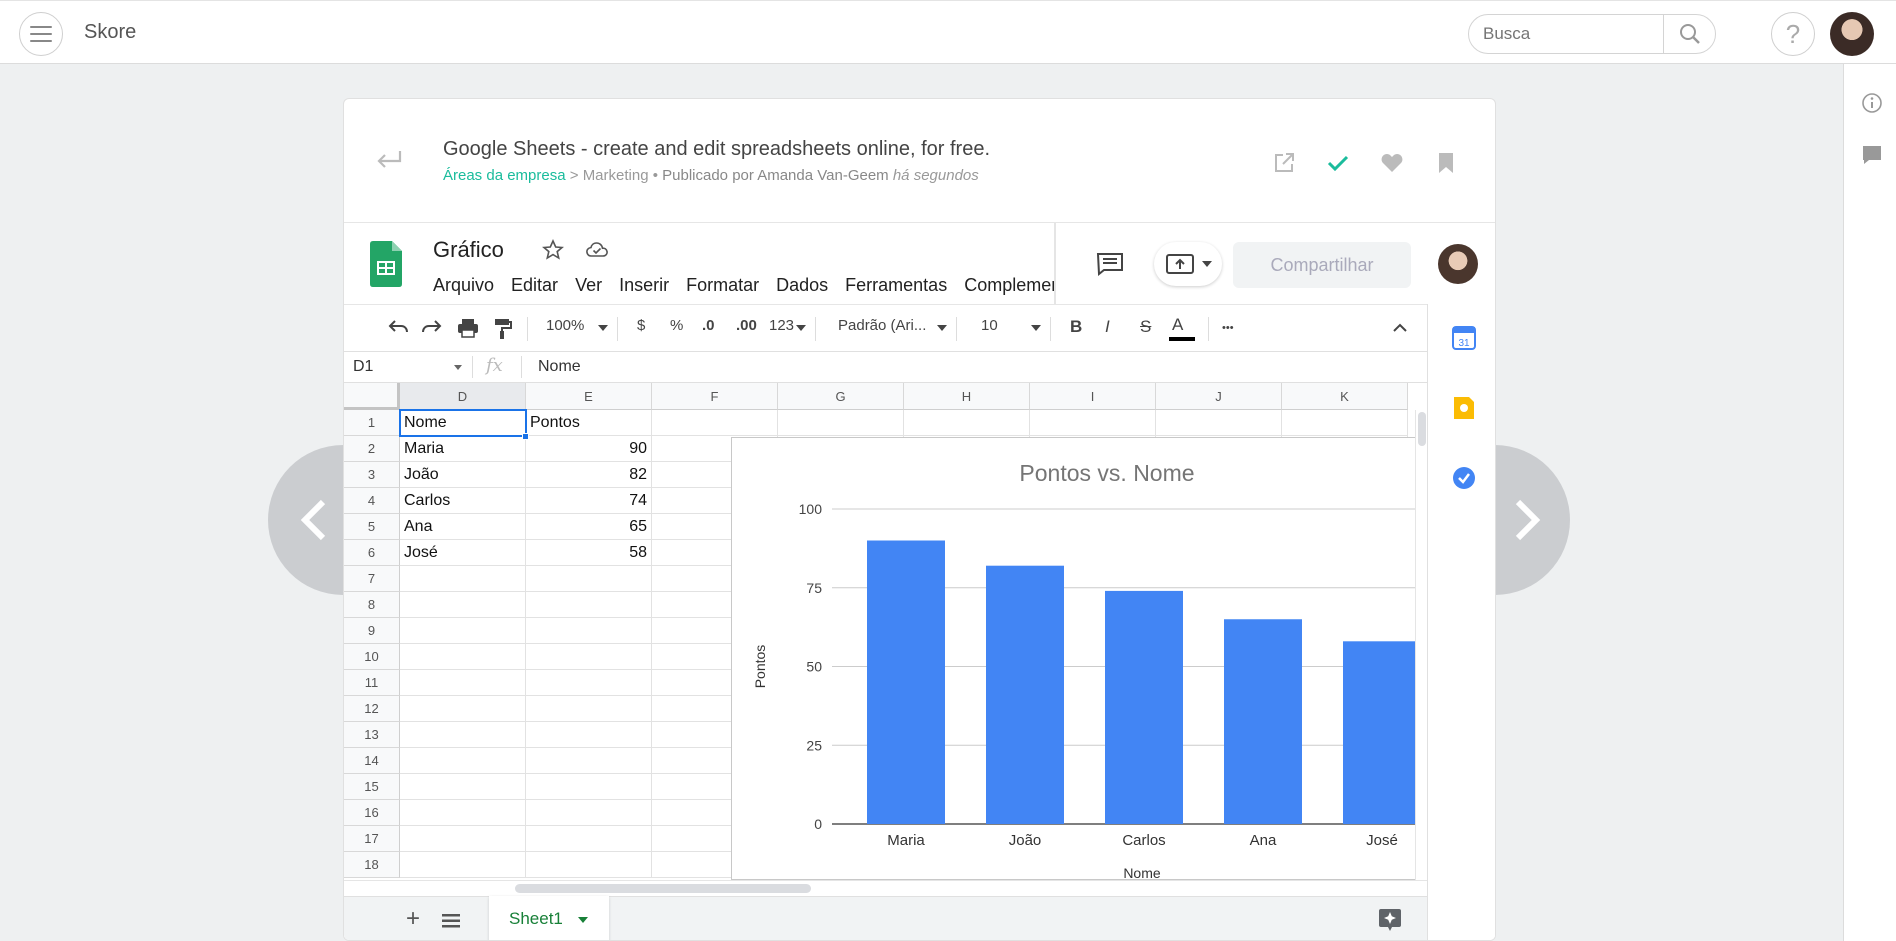 This screenshot has width=1896, height=941. What do you see at coordinates (1458, 264) in the screenshot?
I see `doc-user-avatar` at bounding box center [1458, 264].